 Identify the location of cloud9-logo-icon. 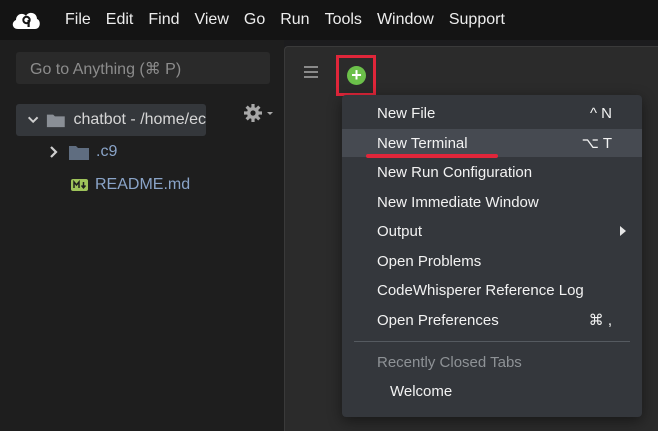
(26, 20).